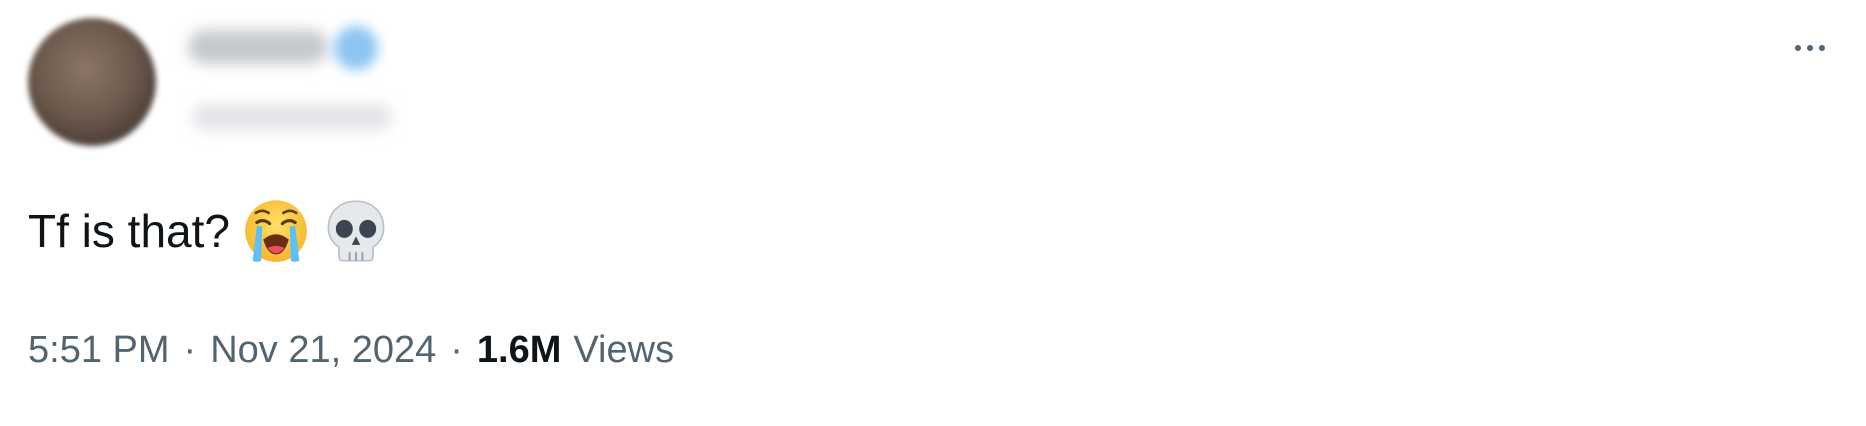 The height and width of the screenshot is (426, 1866). What do you see at coordinates (129, 231) in the screenshot?
I see `tweet-text-content: Tf is that?` at bounding box center [129, 231].